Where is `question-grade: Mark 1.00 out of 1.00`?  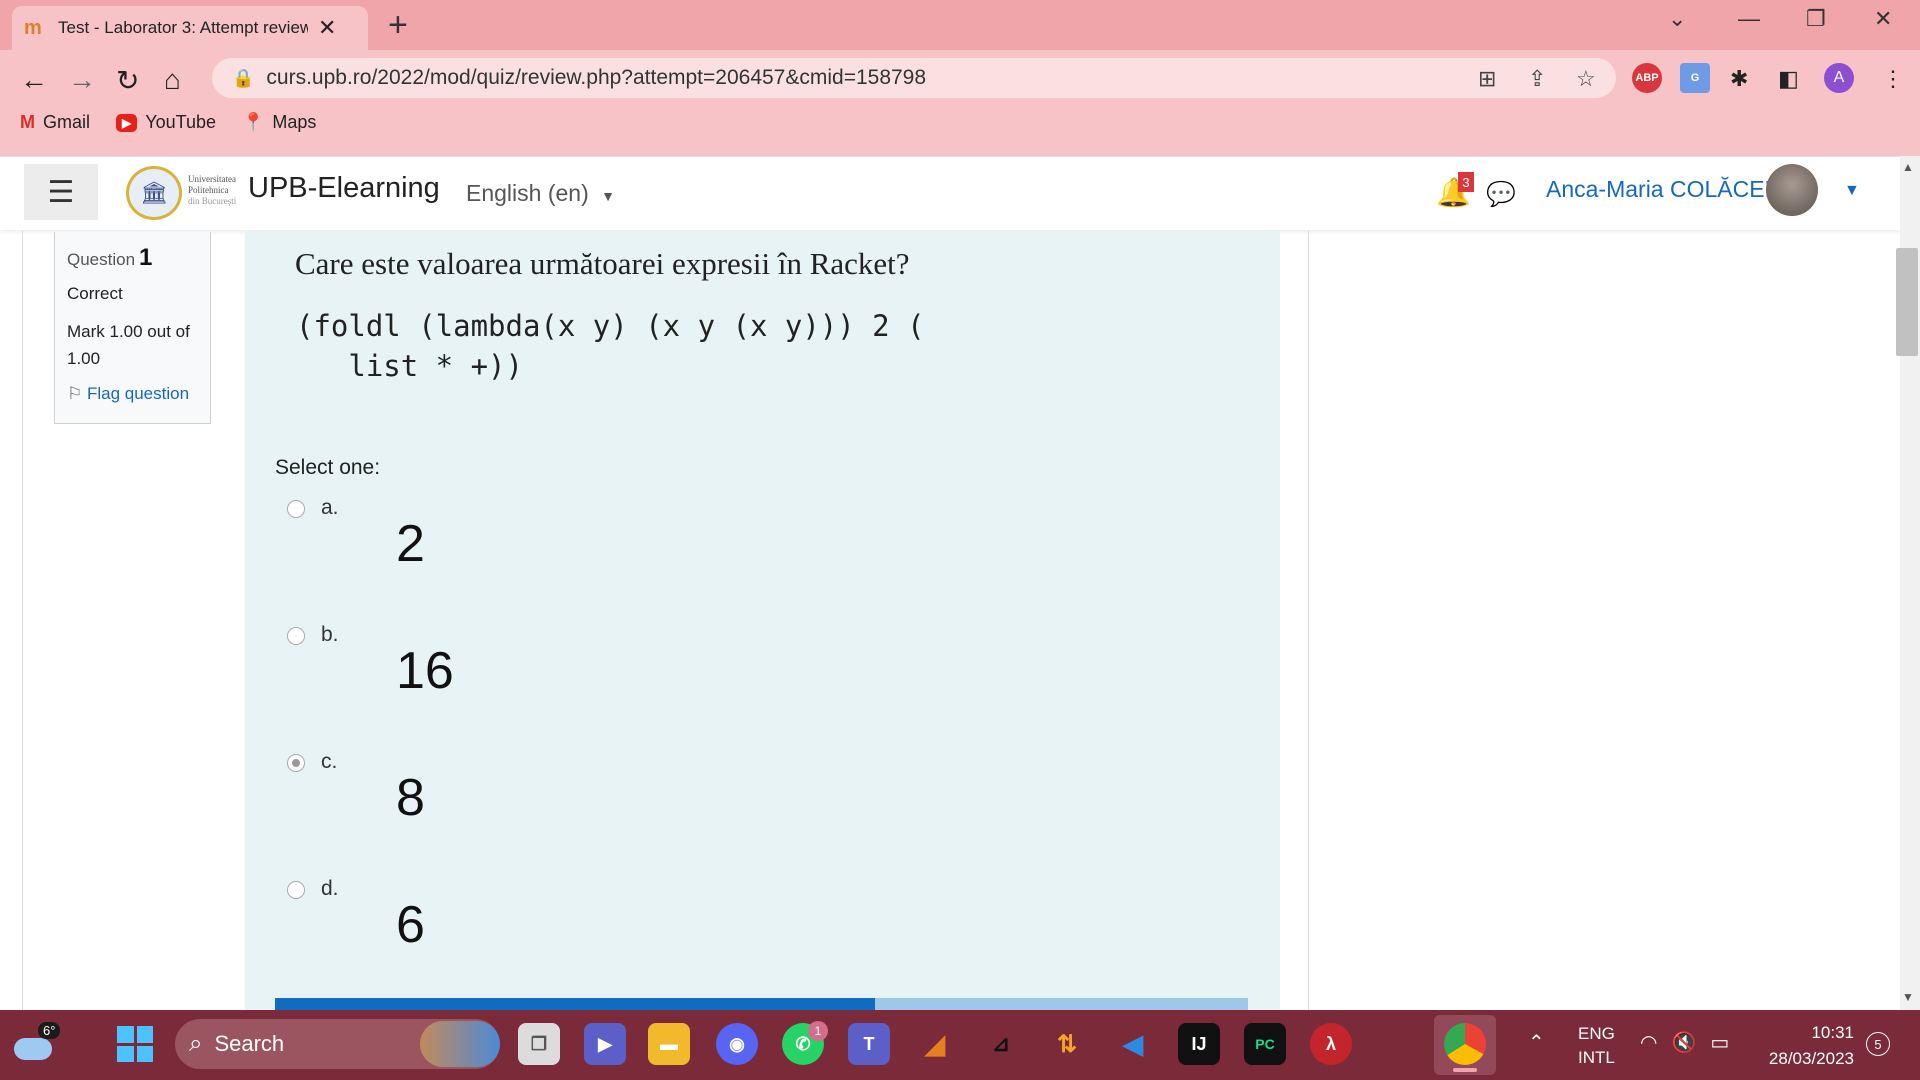
question-grade: Mark 1.00 out of 1.00 is located at coordinates (128, 345).